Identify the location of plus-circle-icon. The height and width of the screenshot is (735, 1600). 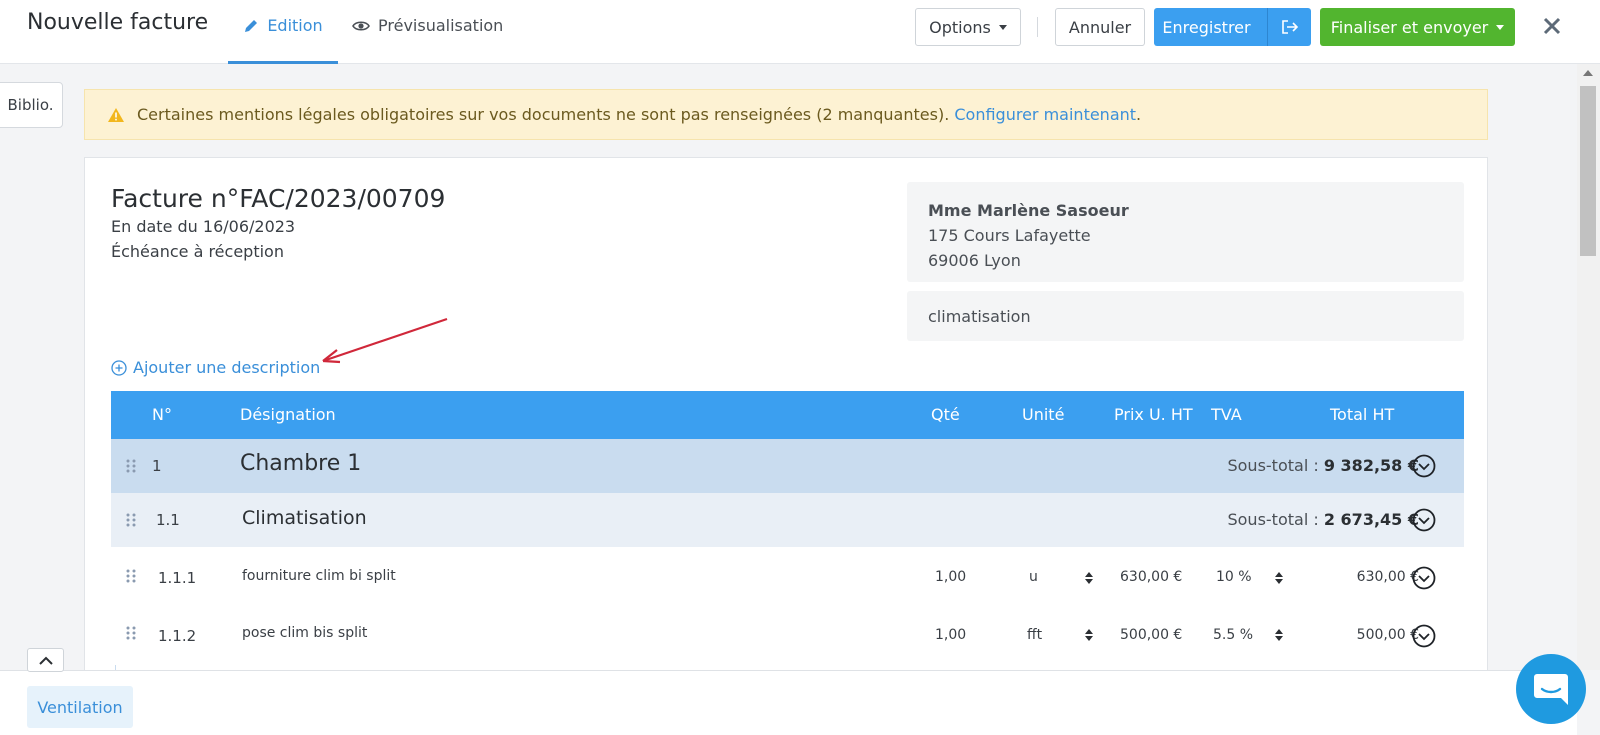
(119, 367).